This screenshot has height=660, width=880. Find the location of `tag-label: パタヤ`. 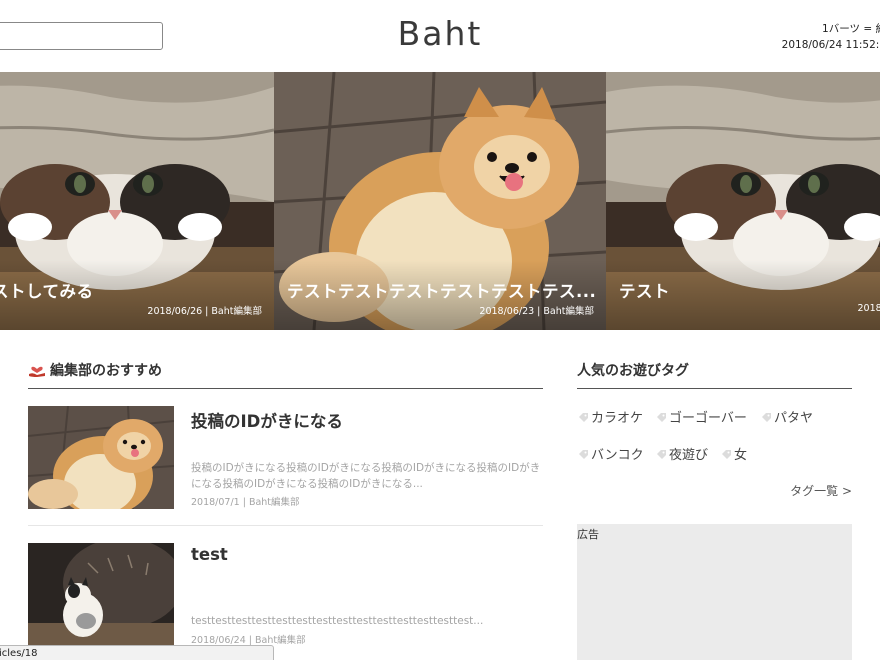

tag-label: パタヤ is located at coordinates (794, 418).